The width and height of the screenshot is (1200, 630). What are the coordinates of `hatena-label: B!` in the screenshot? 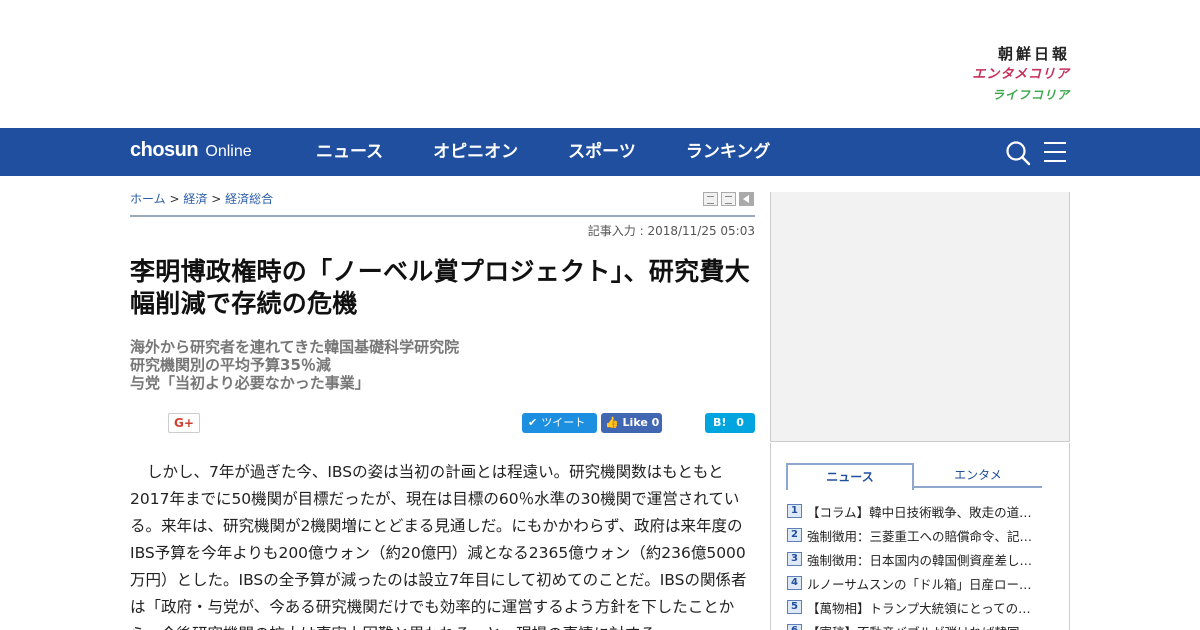 It's located at (720, 422).